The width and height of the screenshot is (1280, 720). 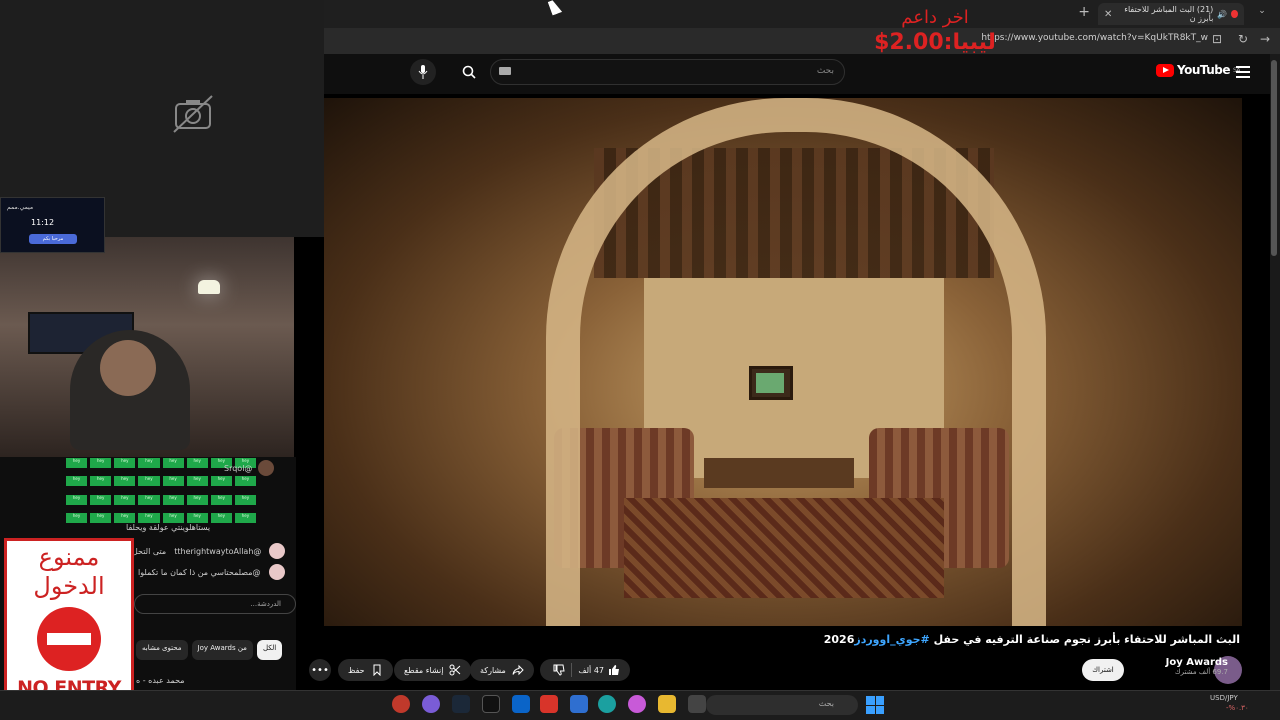 I want to click on donor-amount: ليبيا:2.00$, so click(x=935, y=43).